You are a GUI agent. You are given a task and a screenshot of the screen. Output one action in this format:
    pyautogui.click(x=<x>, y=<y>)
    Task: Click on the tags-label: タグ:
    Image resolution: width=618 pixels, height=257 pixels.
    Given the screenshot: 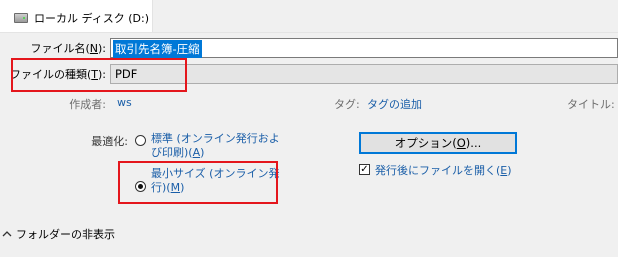 What is the action you would take?
    pyautogui.click(x=347, y=104)
    